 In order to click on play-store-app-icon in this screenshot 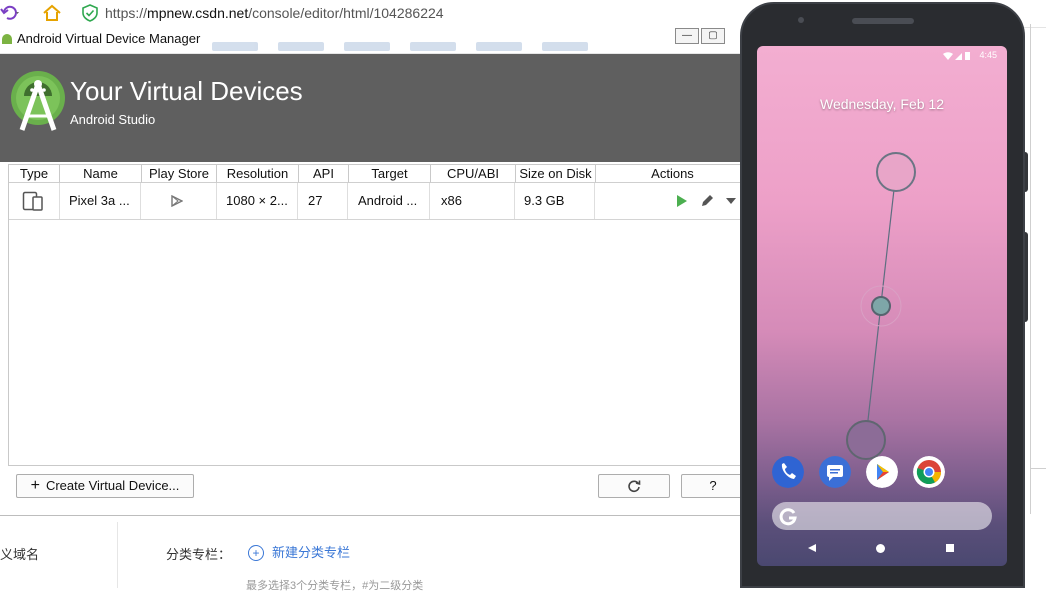, I will do `click(882, 472)`.